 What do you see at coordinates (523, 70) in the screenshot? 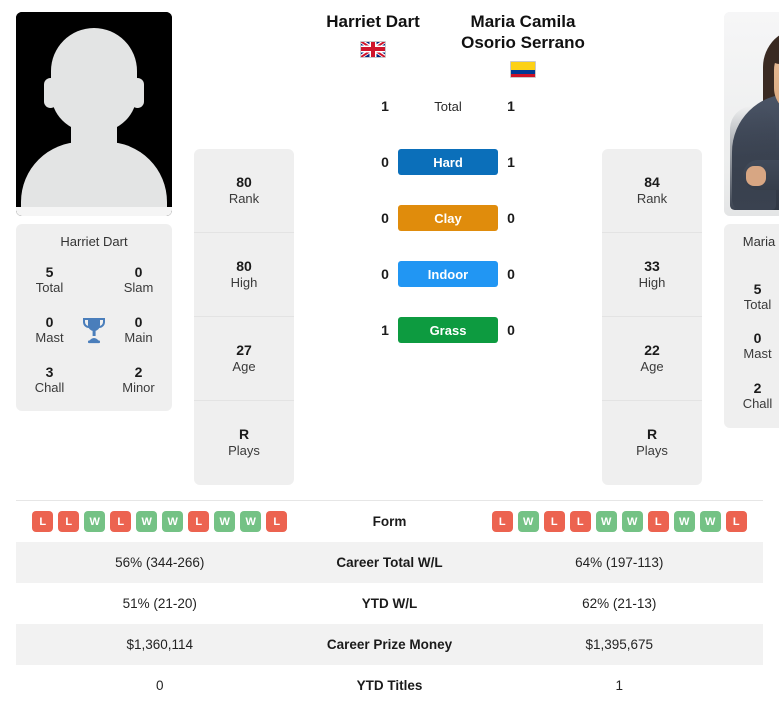
I see `flag-co-icon` at bounding box center [523, 70].